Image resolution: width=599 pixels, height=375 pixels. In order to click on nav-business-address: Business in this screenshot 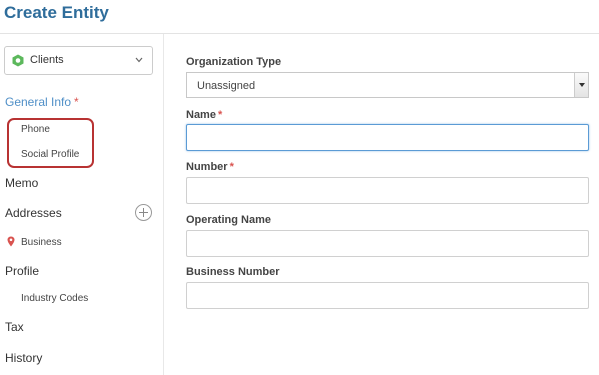, I will do `click(41, 242)`.